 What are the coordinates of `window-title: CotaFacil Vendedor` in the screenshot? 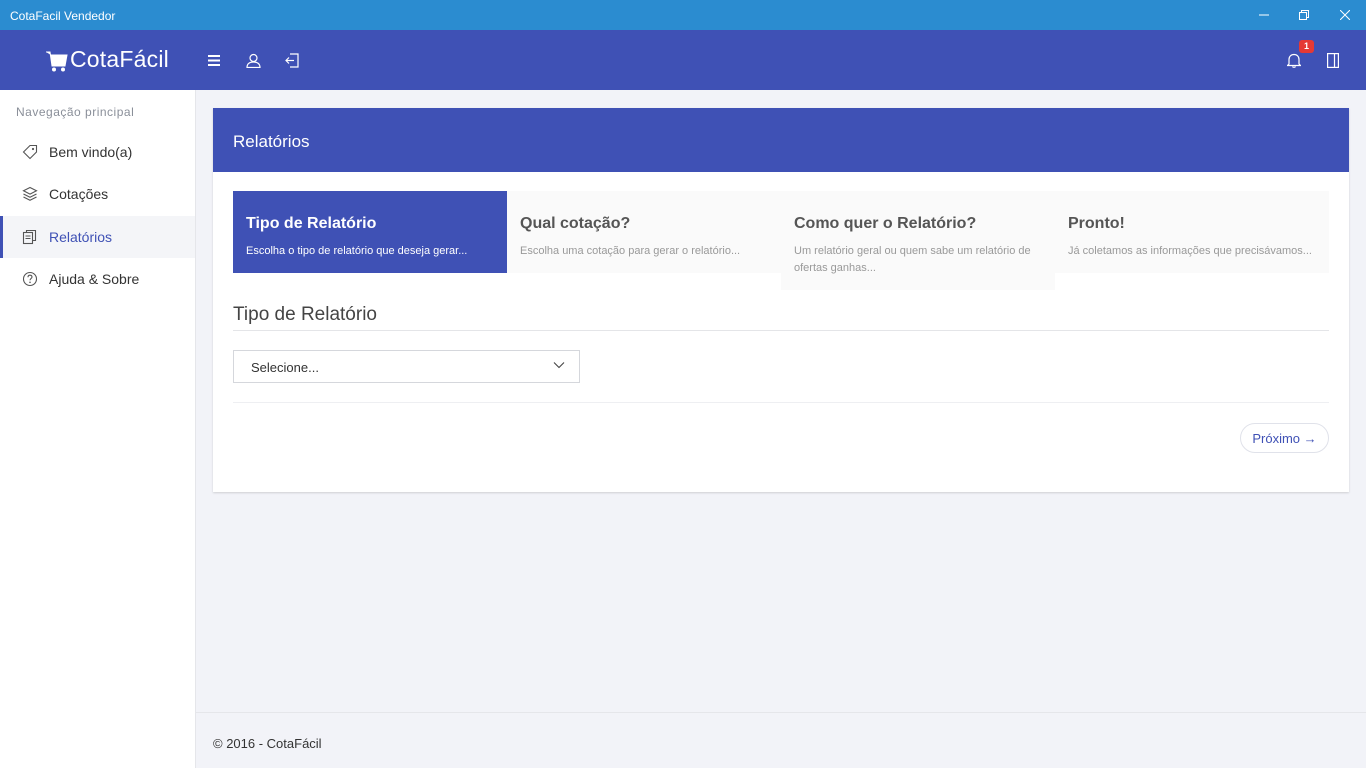 It's located at (63, 16).